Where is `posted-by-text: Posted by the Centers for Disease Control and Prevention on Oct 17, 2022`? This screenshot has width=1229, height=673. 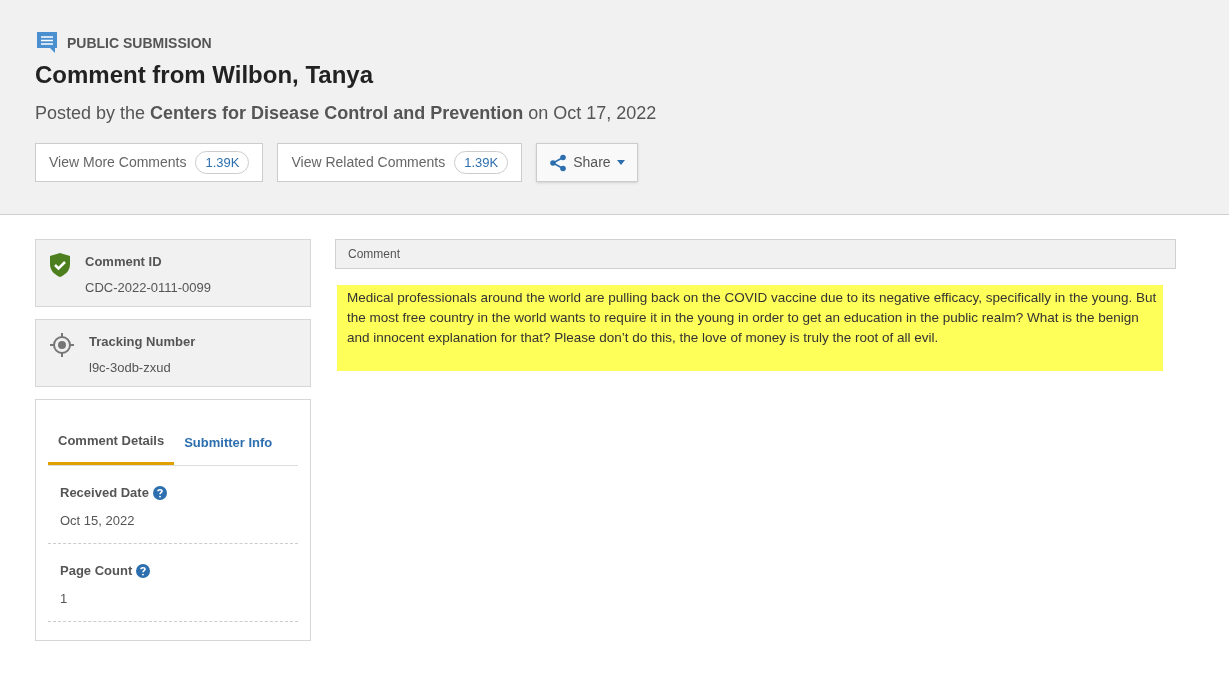
posted-by-text: Posted by the Centers for Disease Control and Prevention on Oct 17, 2022 is located at coordinates (346, 113).